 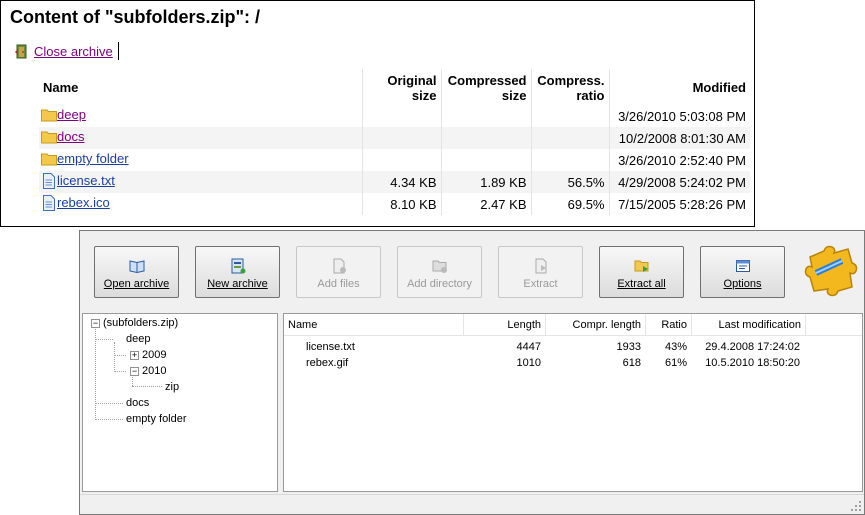 What do you see at coordinates (540, 266) in the screenshot?
I see `extract-icon` at bounding box center [540, 266].